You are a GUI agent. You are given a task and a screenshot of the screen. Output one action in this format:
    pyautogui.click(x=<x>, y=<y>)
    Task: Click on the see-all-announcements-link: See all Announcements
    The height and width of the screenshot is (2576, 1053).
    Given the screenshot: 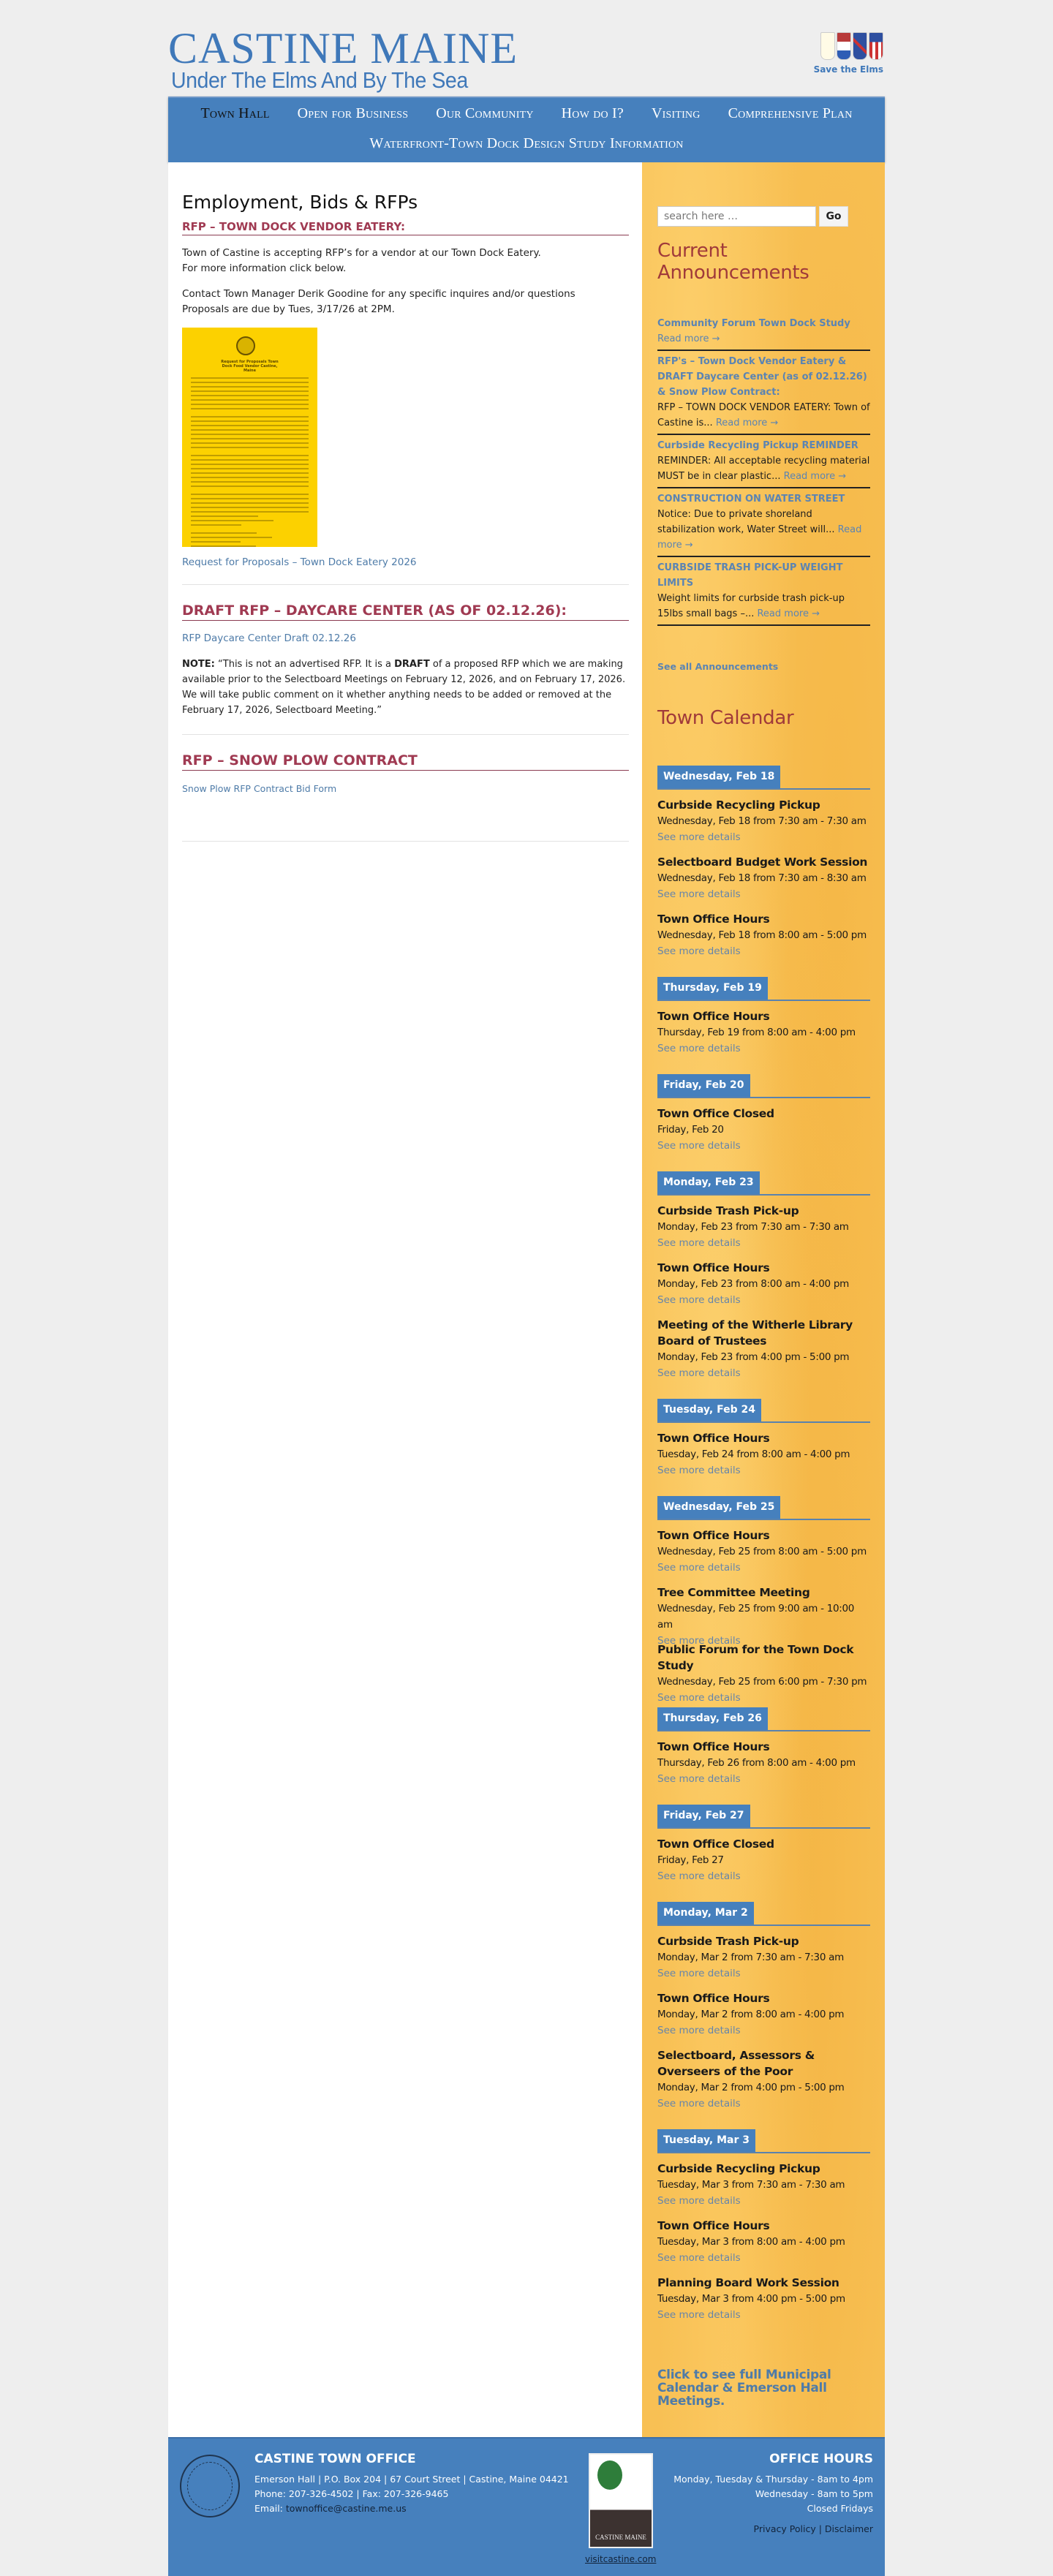 What is the action you would take?
    pyautogui.click(x=763, y=666)
    